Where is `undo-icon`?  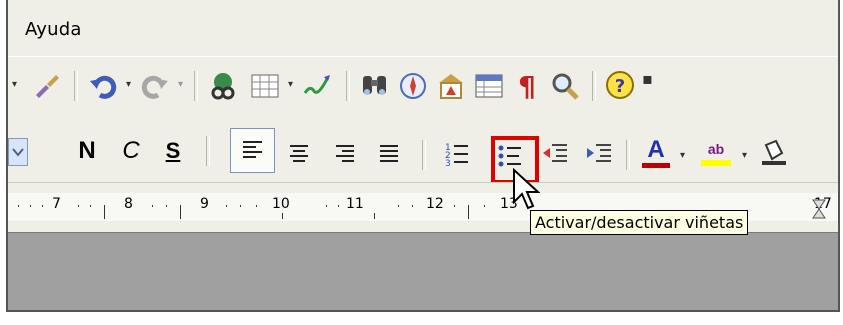
undo-icon is located at coordinates (103, 86).